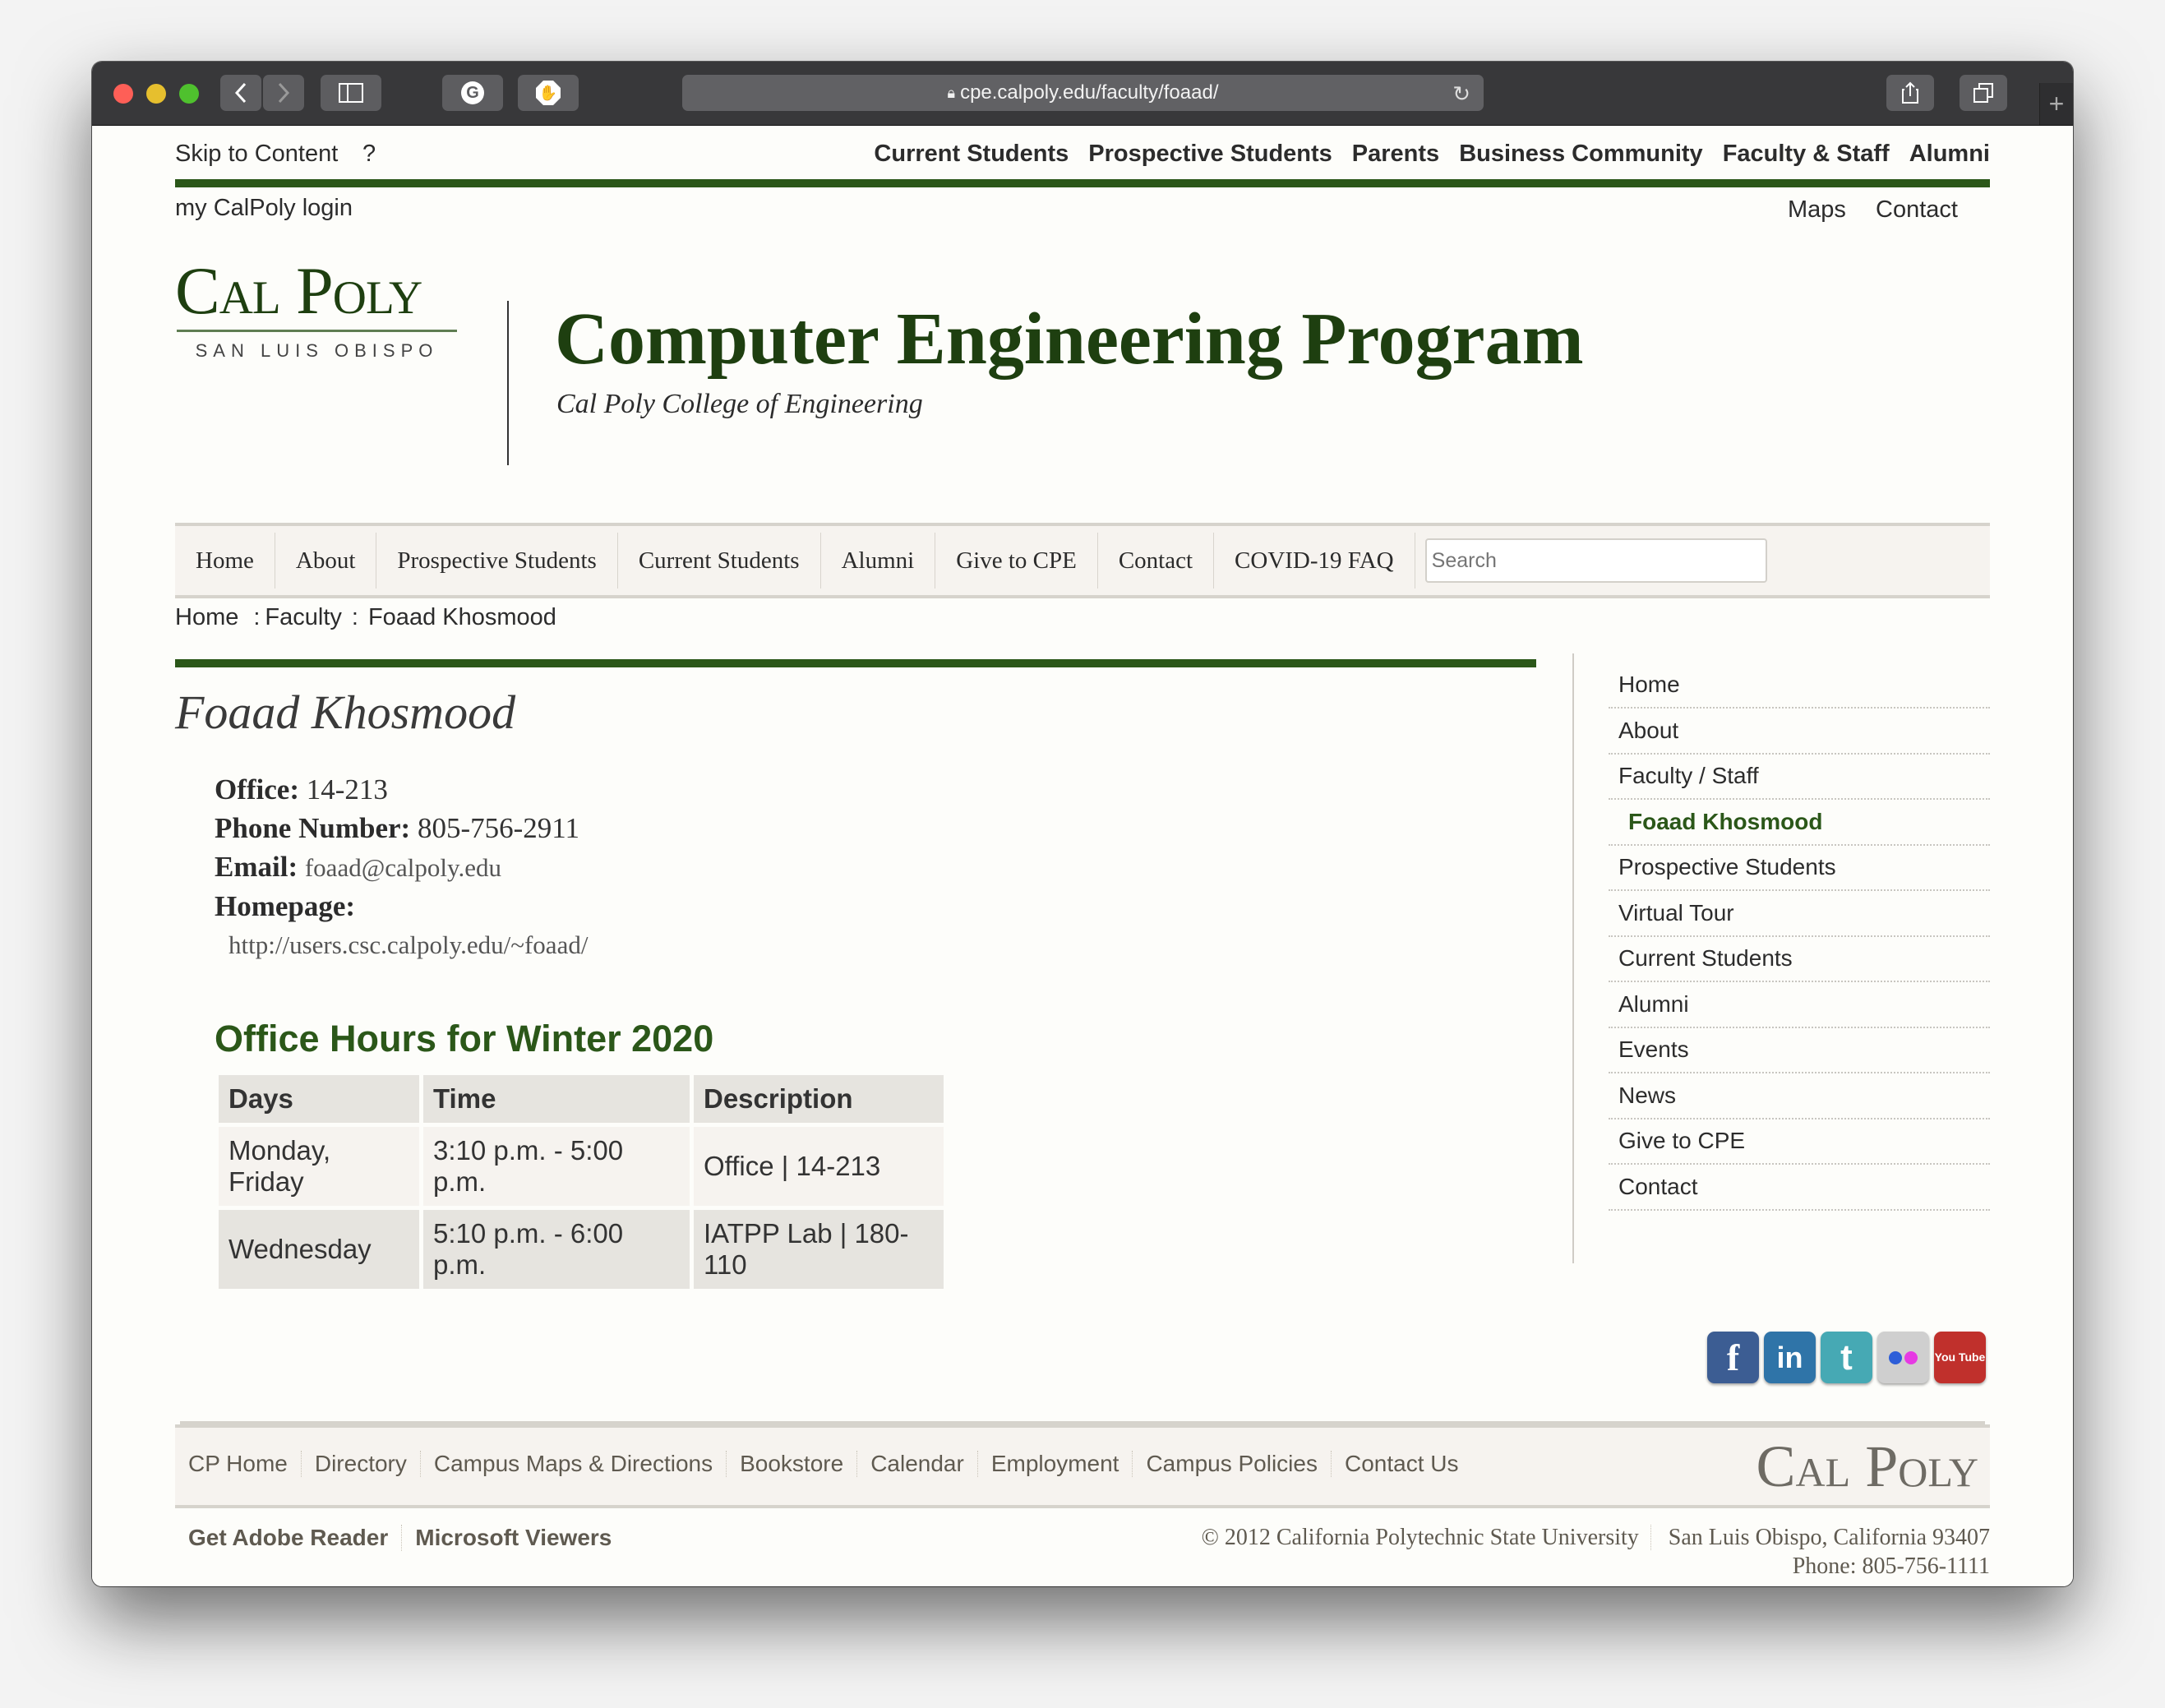 Image resolution: width=2165 pixels, height=1708 pixels. What do you see at coordinates (1891, 1566) in the screenshot?
I see `phone-text: Phone: 805-756-1111` at bounding box center [1891, 1566].